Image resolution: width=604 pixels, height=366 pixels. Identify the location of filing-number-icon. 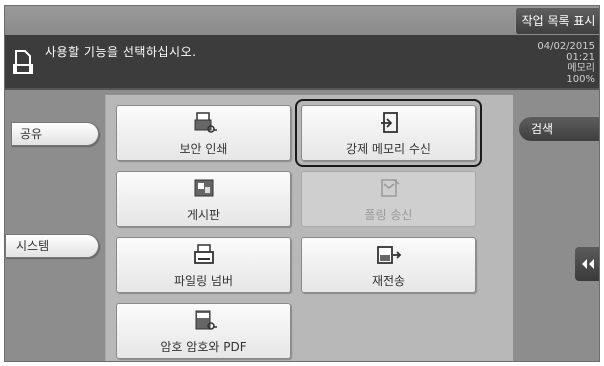
(203, 254).